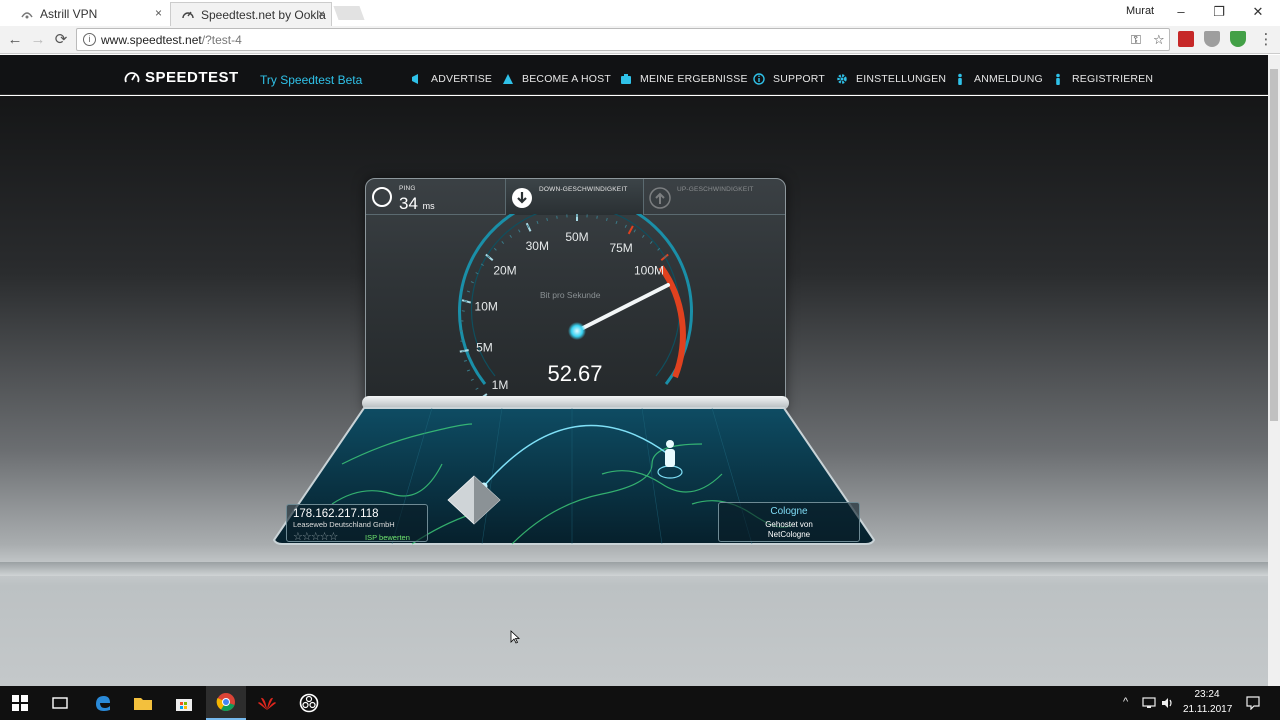 The image size is (1280, 720). I want to click on nav-einstellungen: EINSTELLUNGEN, so click(891, 79).